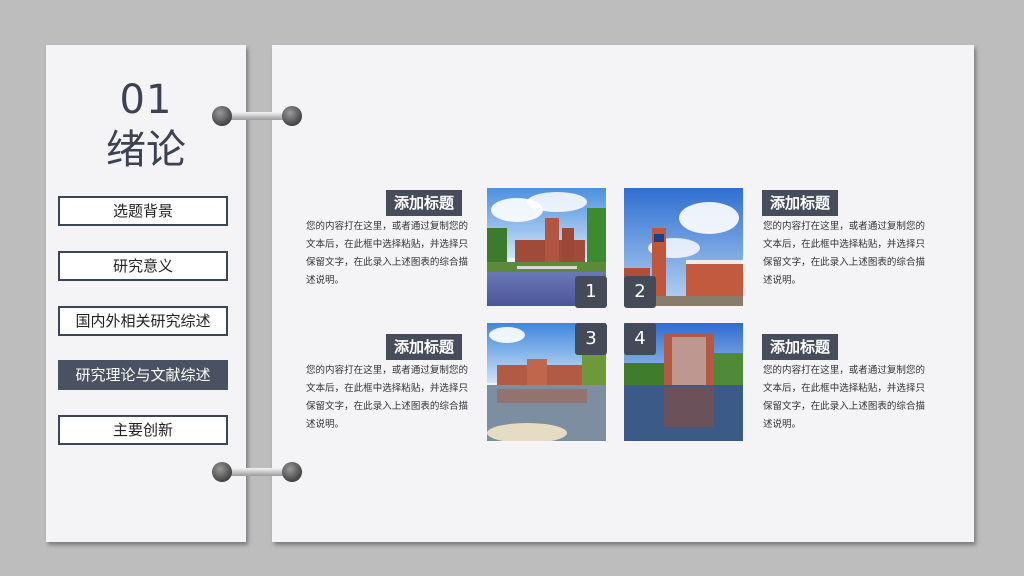 Image resolution: width=1024 pixels, height=576 pixels. I want to click on block-title-2: 添加标题, so click(800, 203).